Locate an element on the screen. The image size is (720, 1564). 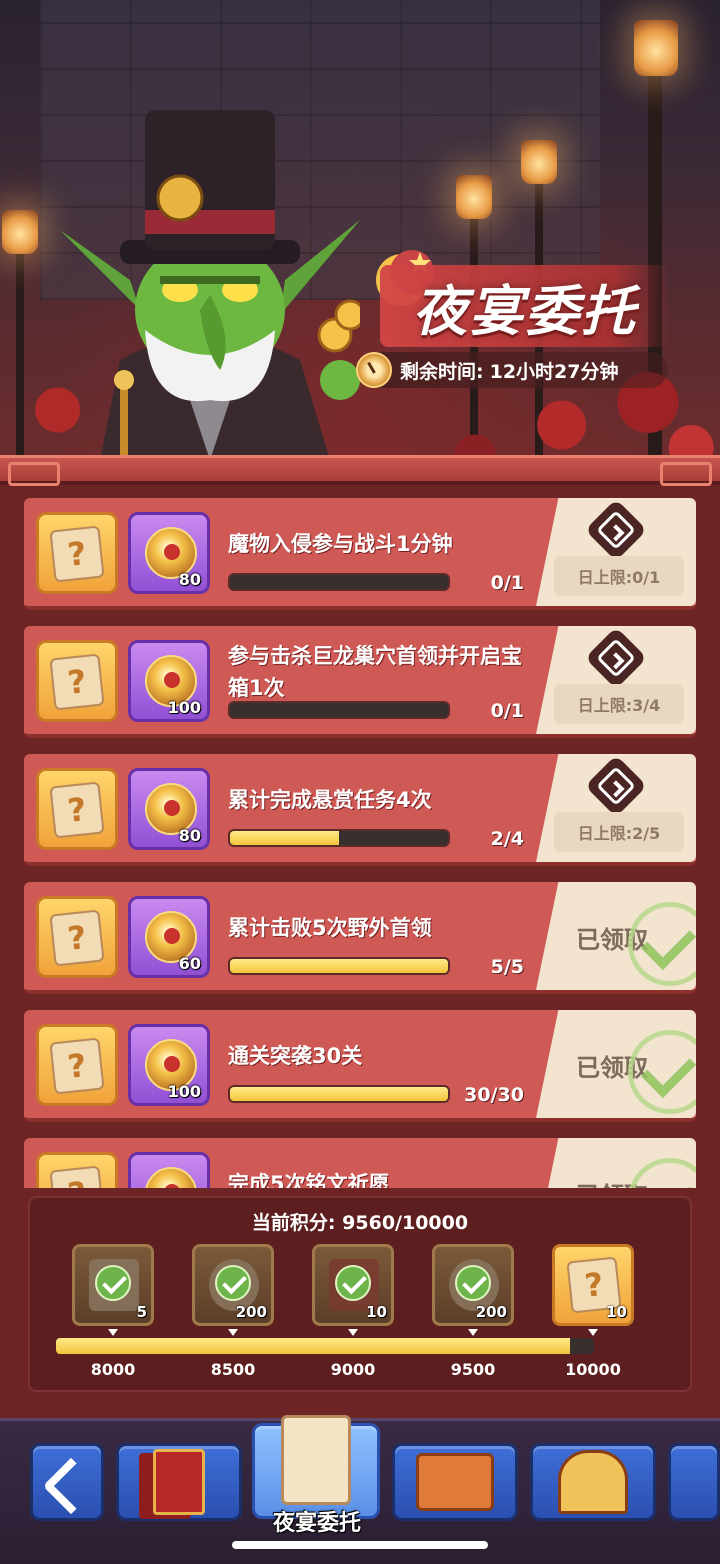
chest-icon is located at coordinates (455, 1482).